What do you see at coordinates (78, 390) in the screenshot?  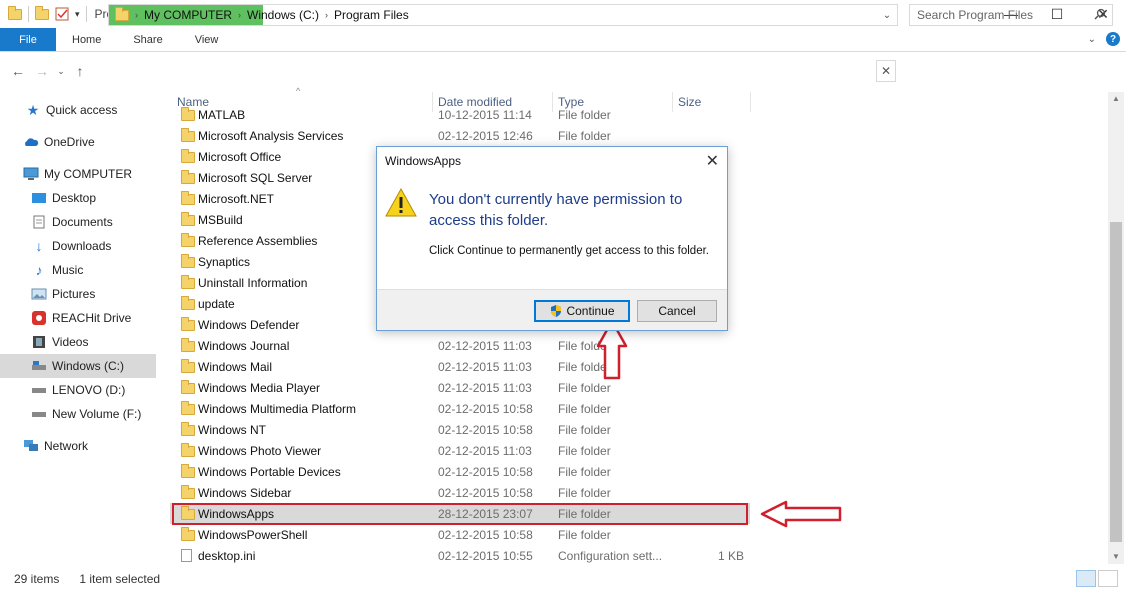 I see `sidebar-item-lenovo-d: LENOVO (D:)` at bounding box center [78, 390].